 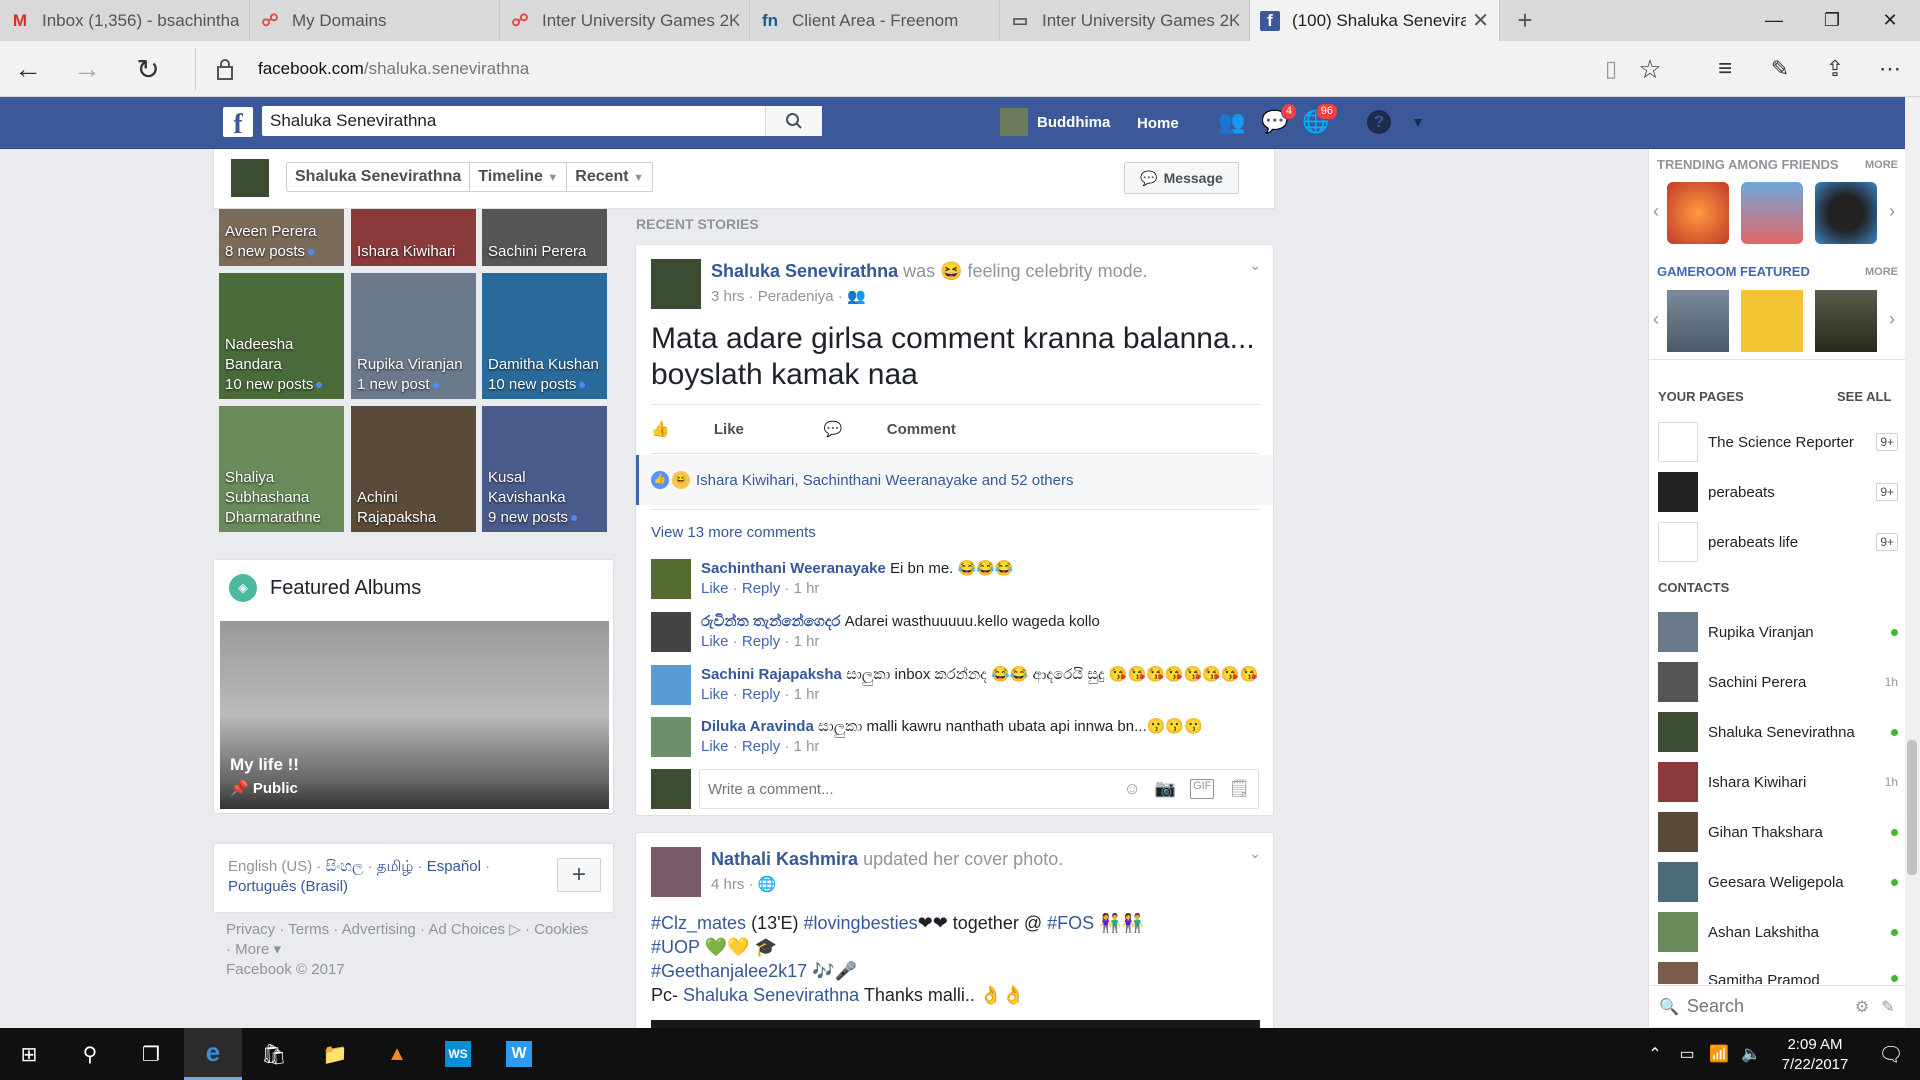 What do you see at coordinates (1480, 20) in the screenshot?
I see `close-tab-icon: ✕` at bounding box center [1480, 20].